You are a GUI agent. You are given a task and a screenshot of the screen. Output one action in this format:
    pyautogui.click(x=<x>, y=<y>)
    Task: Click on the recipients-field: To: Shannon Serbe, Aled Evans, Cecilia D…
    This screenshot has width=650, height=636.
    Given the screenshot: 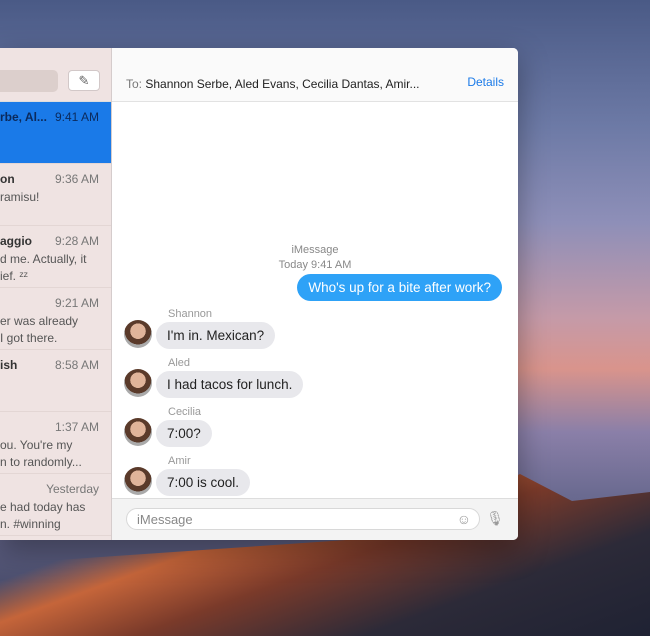 What is the action you would take?
    pyautogui.click(x=273, y=84)
    